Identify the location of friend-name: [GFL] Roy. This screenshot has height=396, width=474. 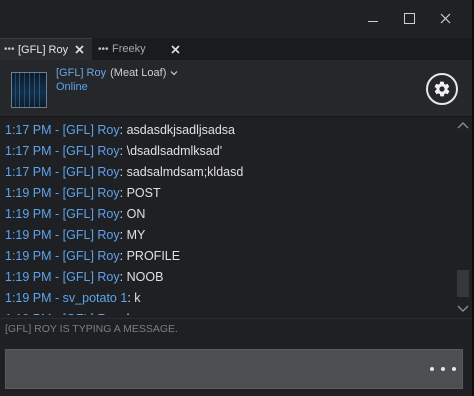
(81, 73).